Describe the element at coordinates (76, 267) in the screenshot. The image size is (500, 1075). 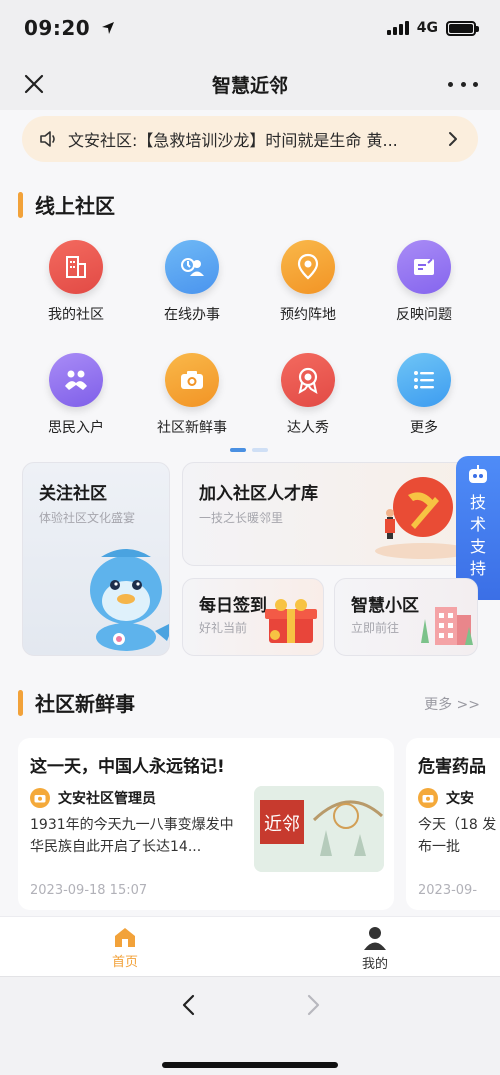
I see `building-icon` at that location.